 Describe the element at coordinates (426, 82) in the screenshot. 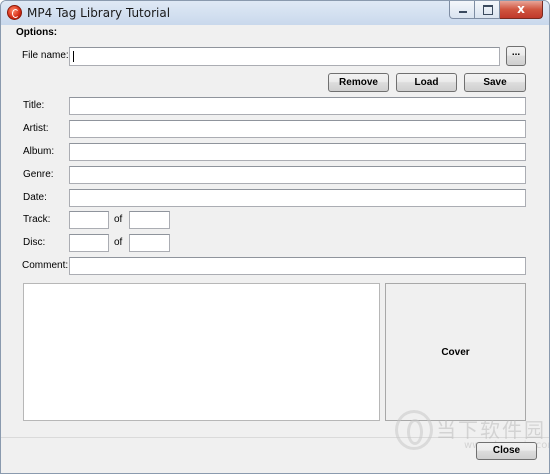

I see `load-button: Load` at that location.